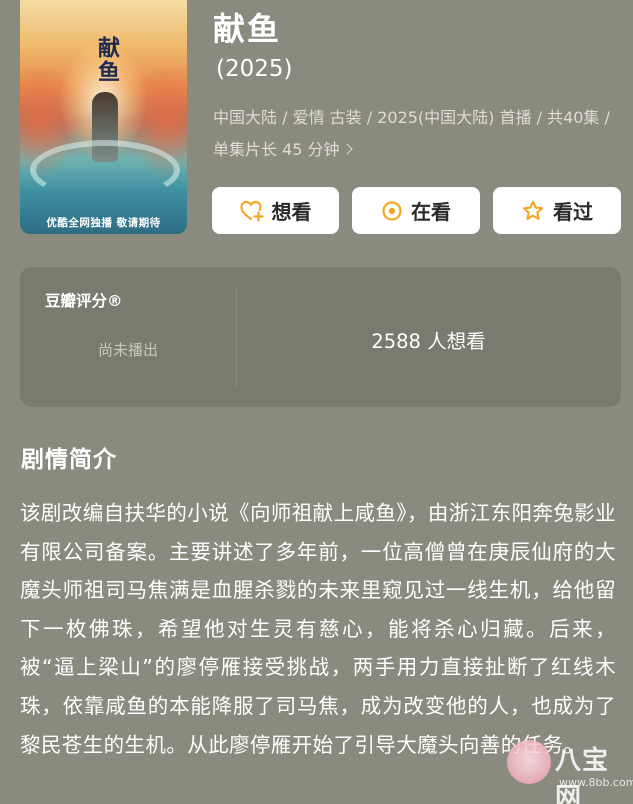 Image resolution: width=633 pixels, height=804 pixels. What do you see at coordinates (103, 223) in the screenshot?
I see `poster-caption: 优酷全网独播 敬请期待` at bounding box center [103, 223].